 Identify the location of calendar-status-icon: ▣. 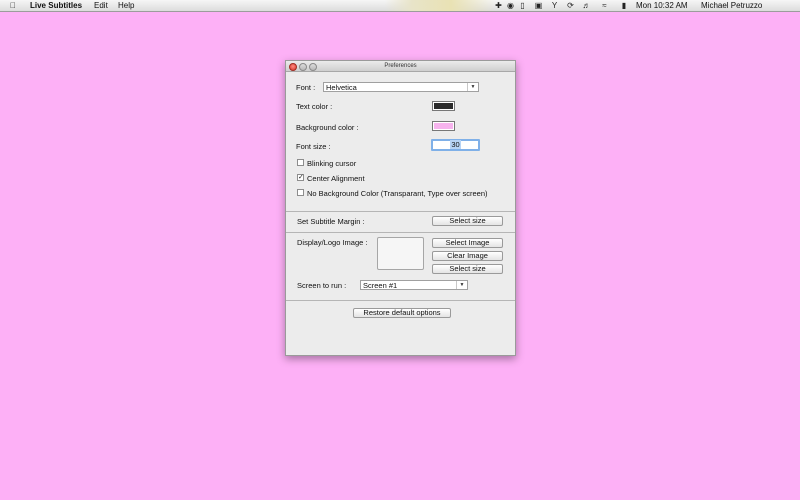
(538, 5).